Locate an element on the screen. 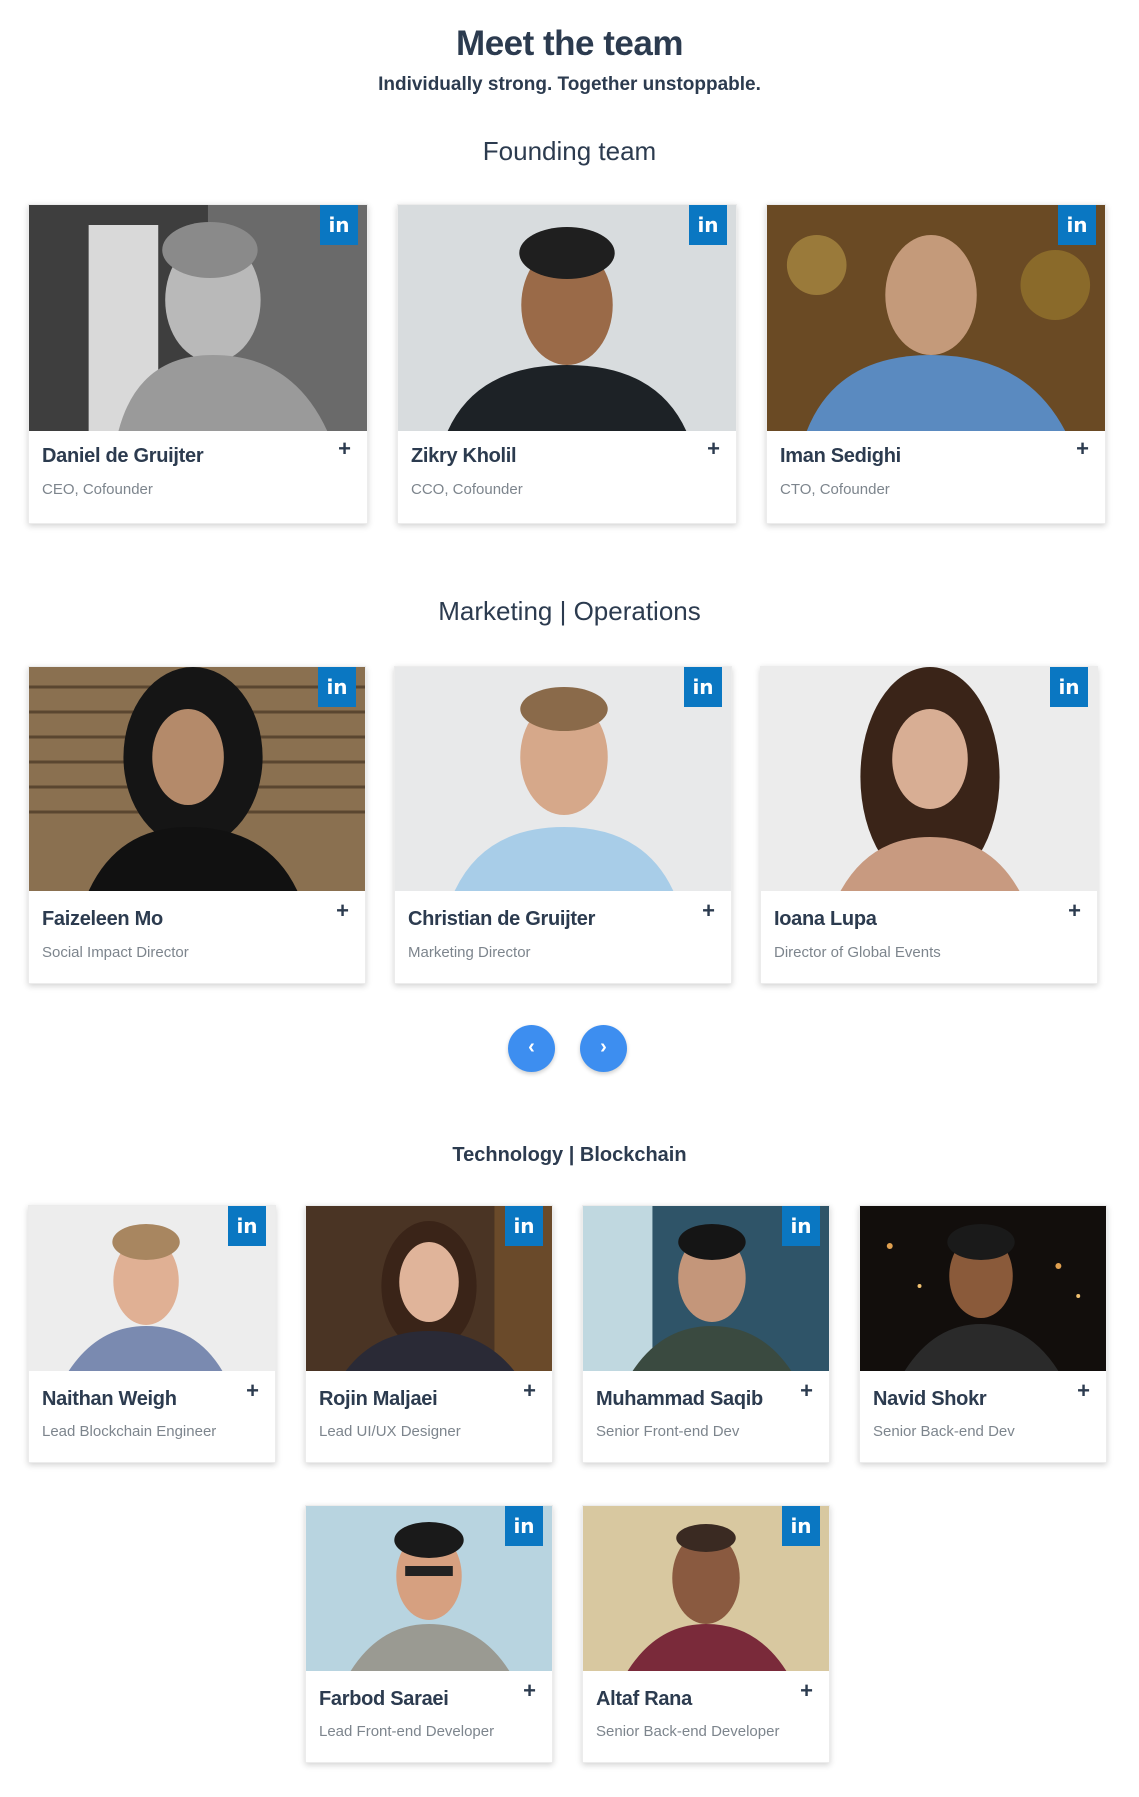  team-member-card: in Muhammad Saqib Senior Front-end Dev + is located at coordinates (706, 1334).